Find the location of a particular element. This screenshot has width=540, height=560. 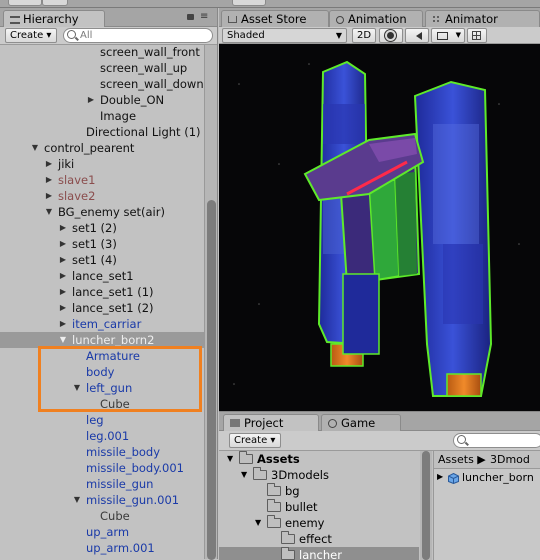

right-arm-mesh is located at coordinates (453, 238).